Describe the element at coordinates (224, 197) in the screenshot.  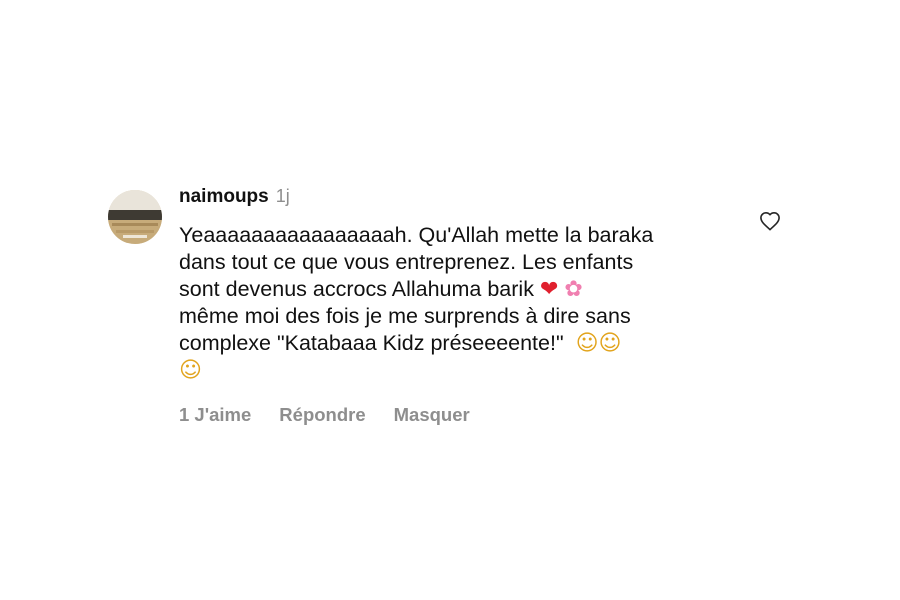
I see `username: naimoups` at that location.